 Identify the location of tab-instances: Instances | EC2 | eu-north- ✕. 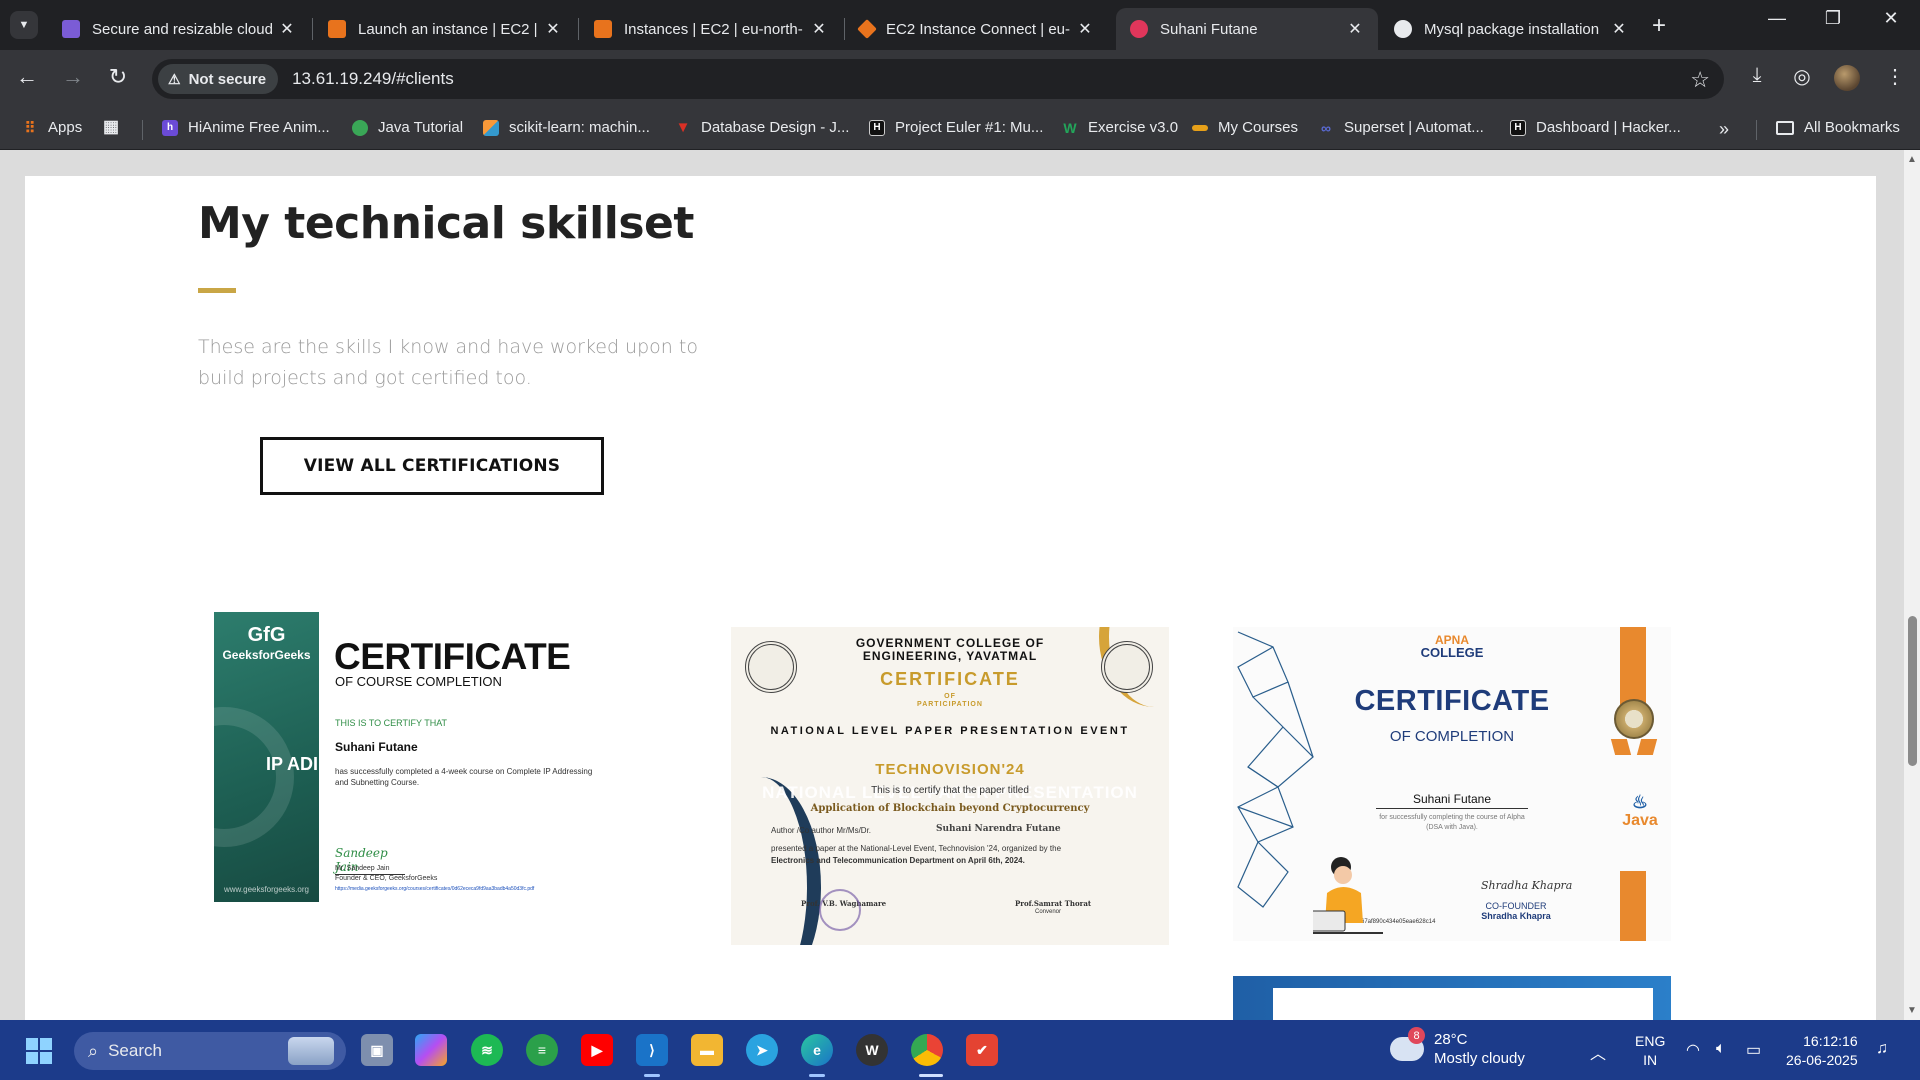
(711, 29).